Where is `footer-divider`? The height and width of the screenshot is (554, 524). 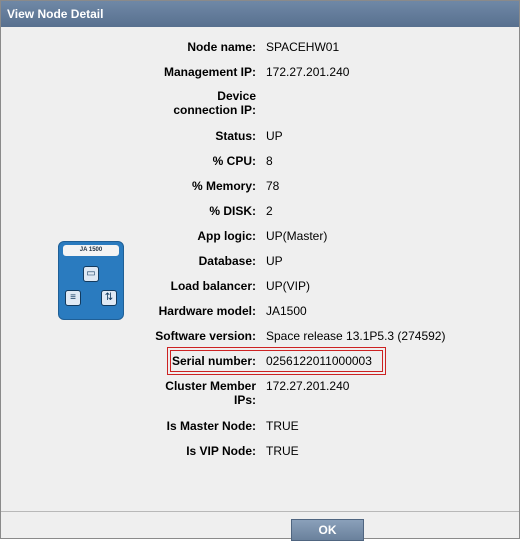 footer-divider is located at coordinates (260, 511).